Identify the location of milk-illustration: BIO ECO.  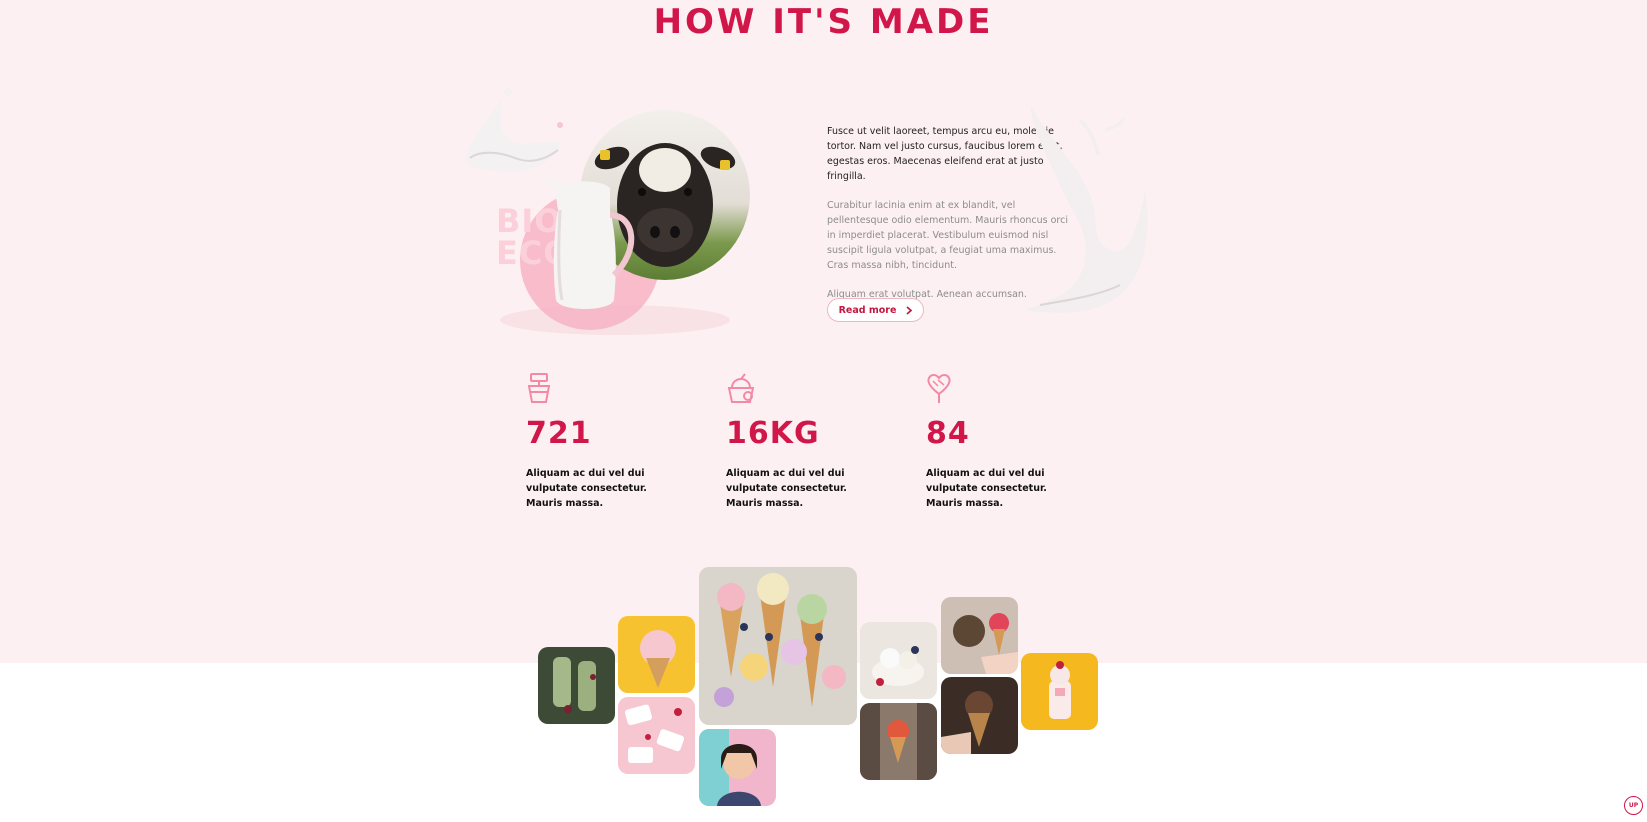
(610, 210).